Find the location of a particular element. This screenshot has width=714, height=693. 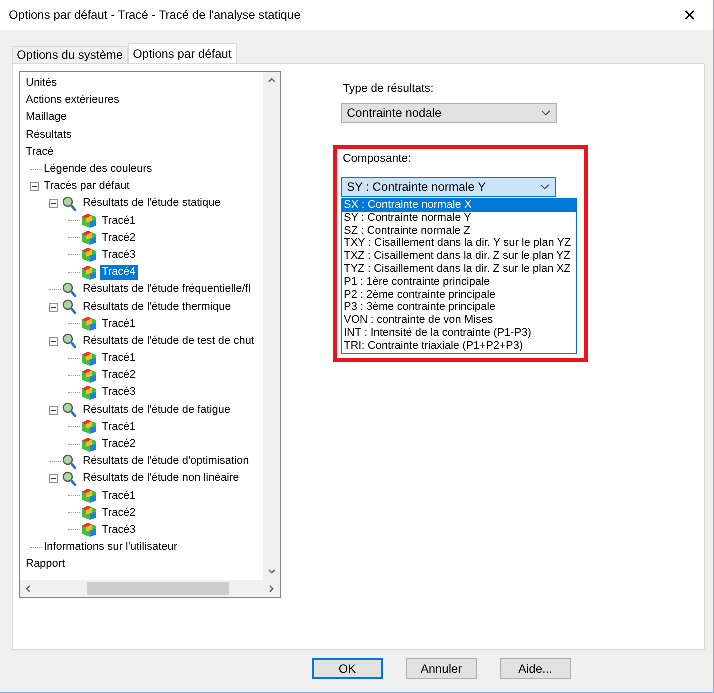

tree-item: Tracé4 is located at coordinates (119, 272).